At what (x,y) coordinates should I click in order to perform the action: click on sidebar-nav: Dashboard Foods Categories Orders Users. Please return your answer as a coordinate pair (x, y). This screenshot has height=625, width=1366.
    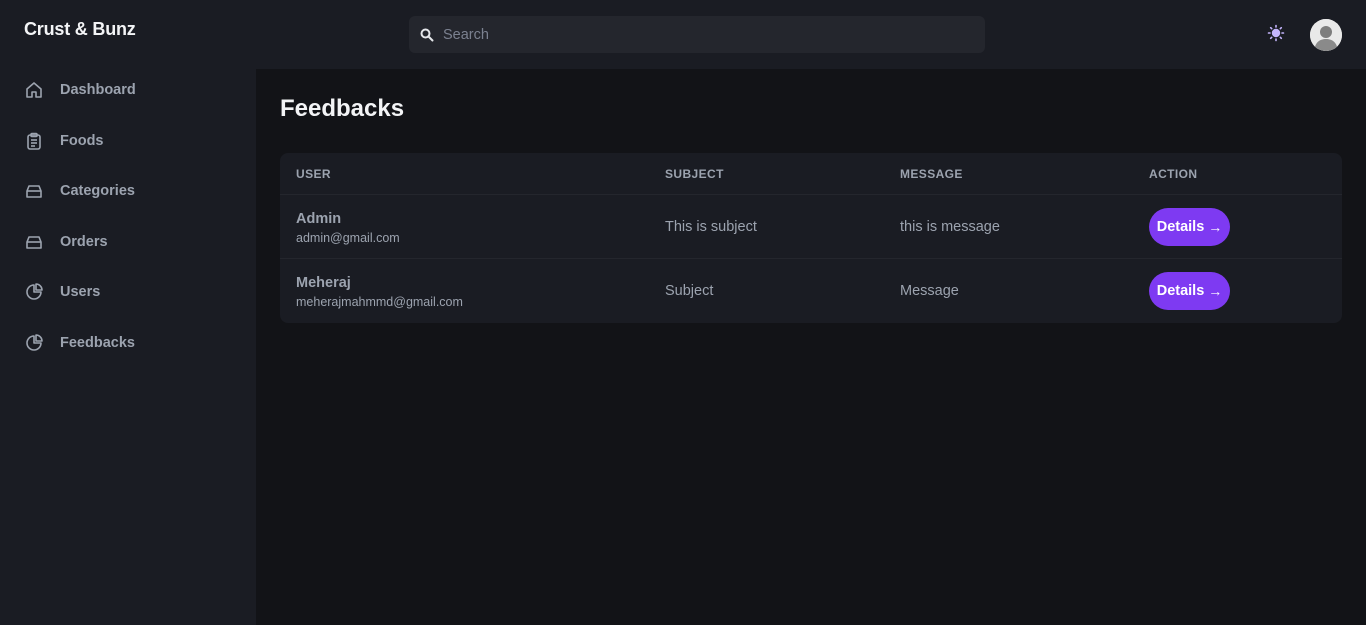
    Looking at the image, I should click on (128, 216).